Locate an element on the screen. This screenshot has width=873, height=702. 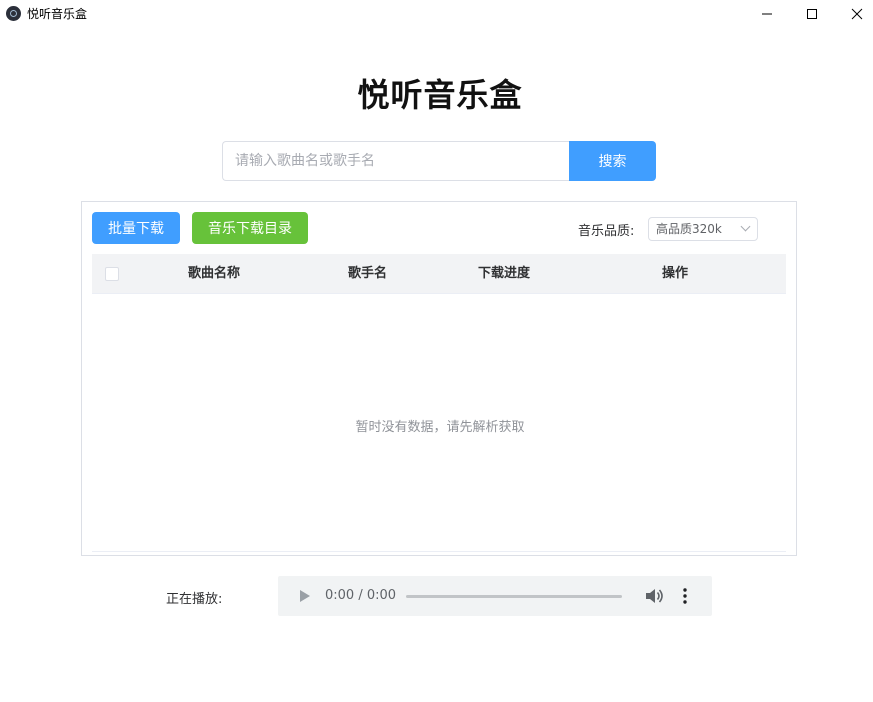
close-button is located at coordinates (853, 14).